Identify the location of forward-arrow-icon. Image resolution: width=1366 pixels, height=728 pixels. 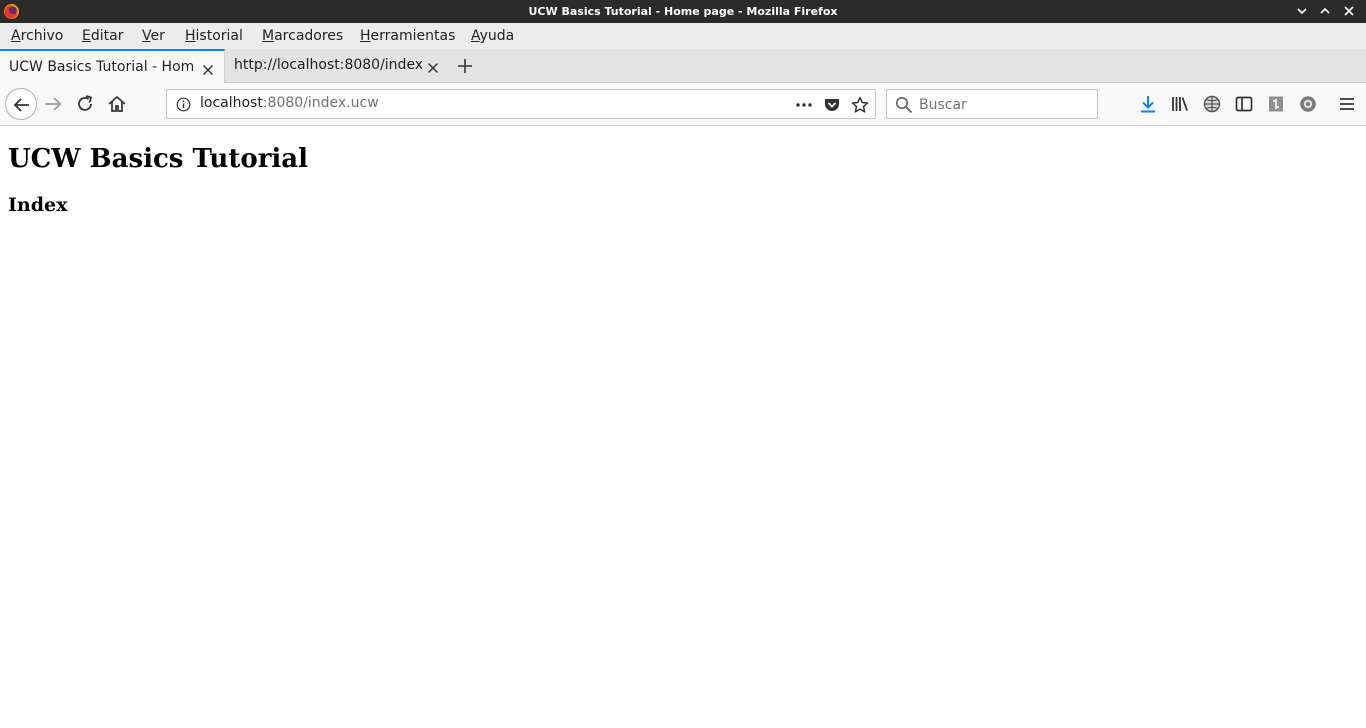
(53, 104).